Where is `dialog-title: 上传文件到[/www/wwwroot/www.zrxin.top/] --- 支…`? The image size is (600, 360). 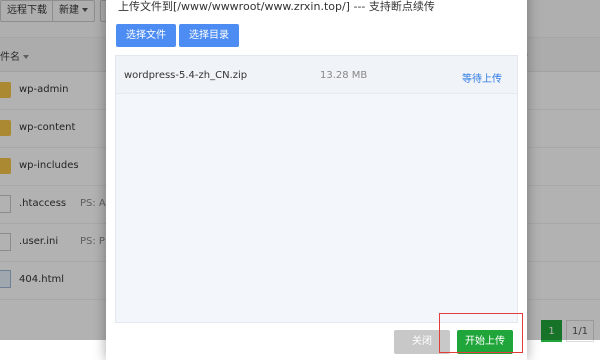
dialog-title: 上传文件到[/www/wwwroot/www.zrxin.top/] --- 支… is located at coordinates (276, 6).